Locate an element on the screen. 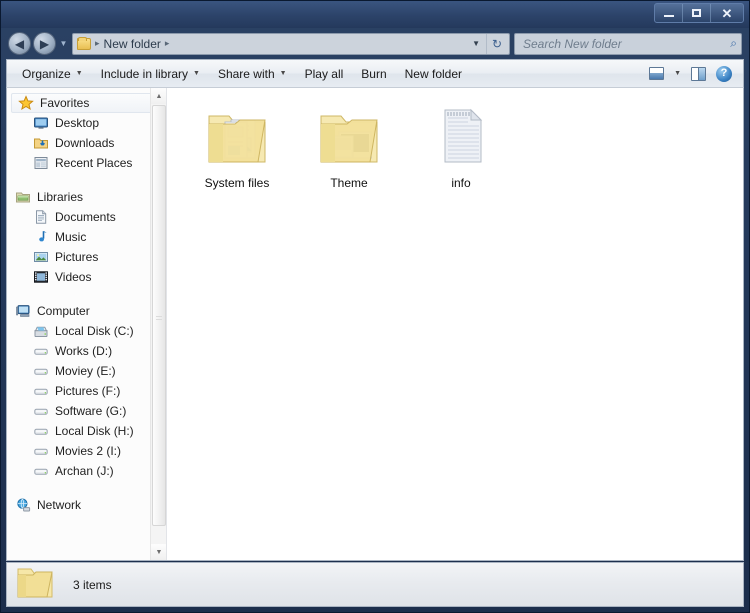 The width and height of the screenshot is (750, 613). scroll-up-button: ▲ is located at coordinates (158, 96).